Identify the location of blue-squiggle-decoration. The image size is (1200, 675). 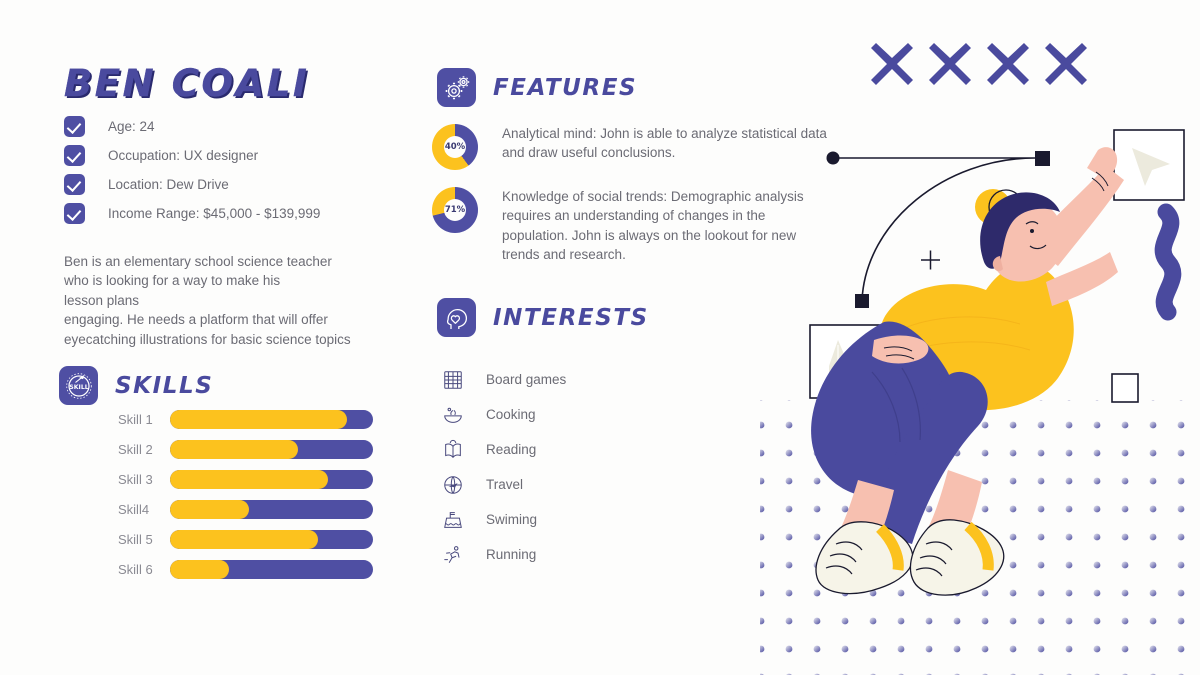
(1168, 262).